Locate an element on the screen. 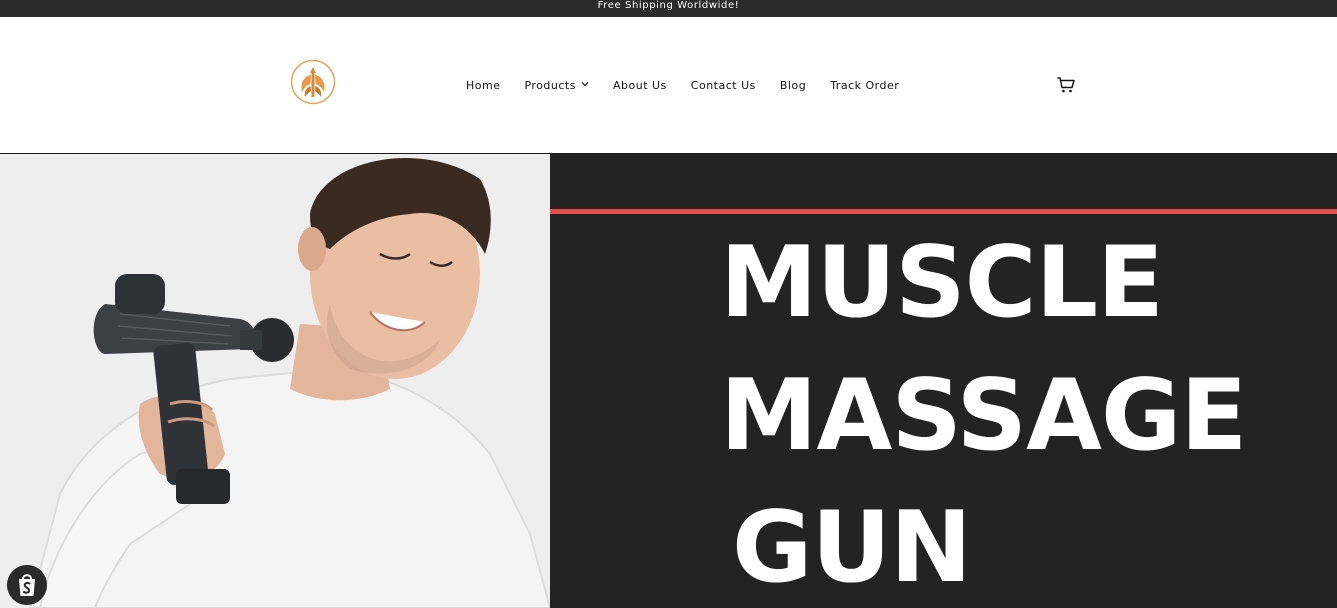 The width and height of the screenshot is (1337, 608). nav-blog-label: Blog is located at coordinates (793, 85).